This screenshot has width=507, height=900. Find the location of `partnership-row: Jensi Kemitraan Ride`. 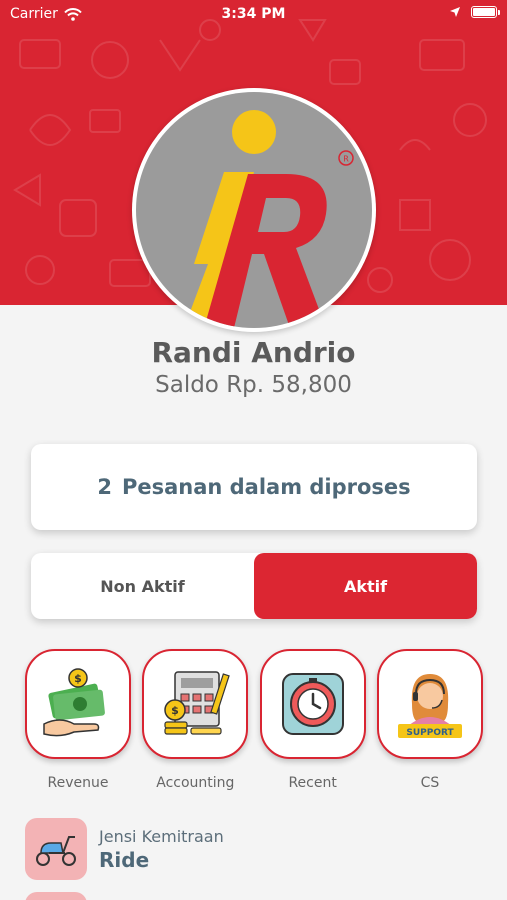

partnership-row: Jensi Kemitraan Ride is located at coordinates (255, 849).